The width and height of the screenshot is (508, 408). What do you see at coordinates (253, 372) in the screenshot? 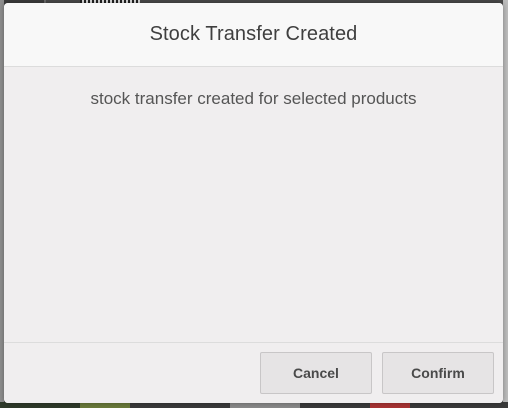
I see `dialog-footer: Cancel Confirm` at bounding box center [253, 372].